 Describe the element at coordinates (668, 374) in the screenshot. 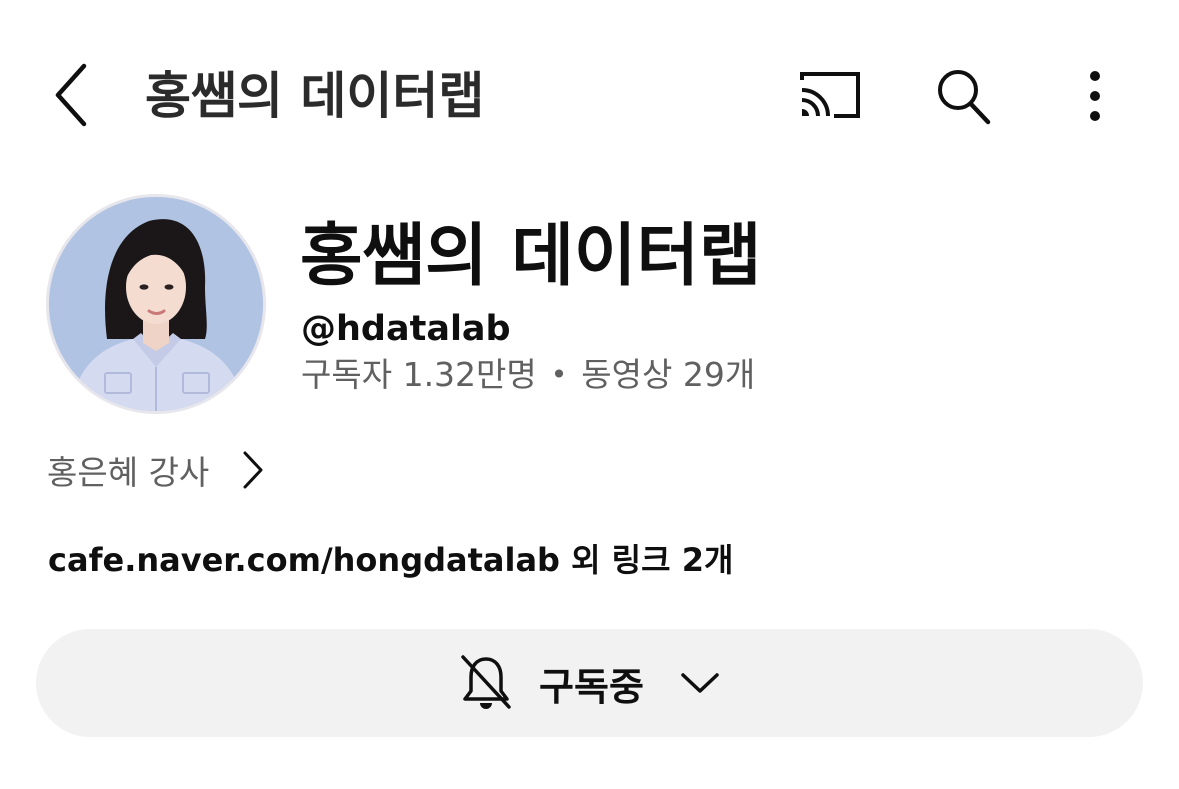

I see `video-count: 동영상 29개` at that location.